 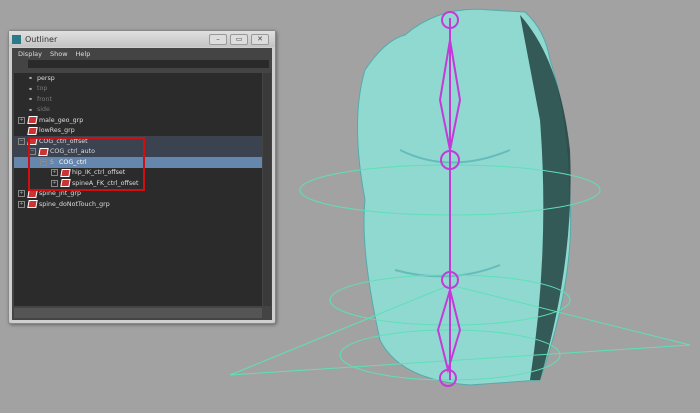 What do you see at coordinates (138, 89) in the screenshot?
I see `tree-item: ⚭ top` at bounding box center [138, 89].